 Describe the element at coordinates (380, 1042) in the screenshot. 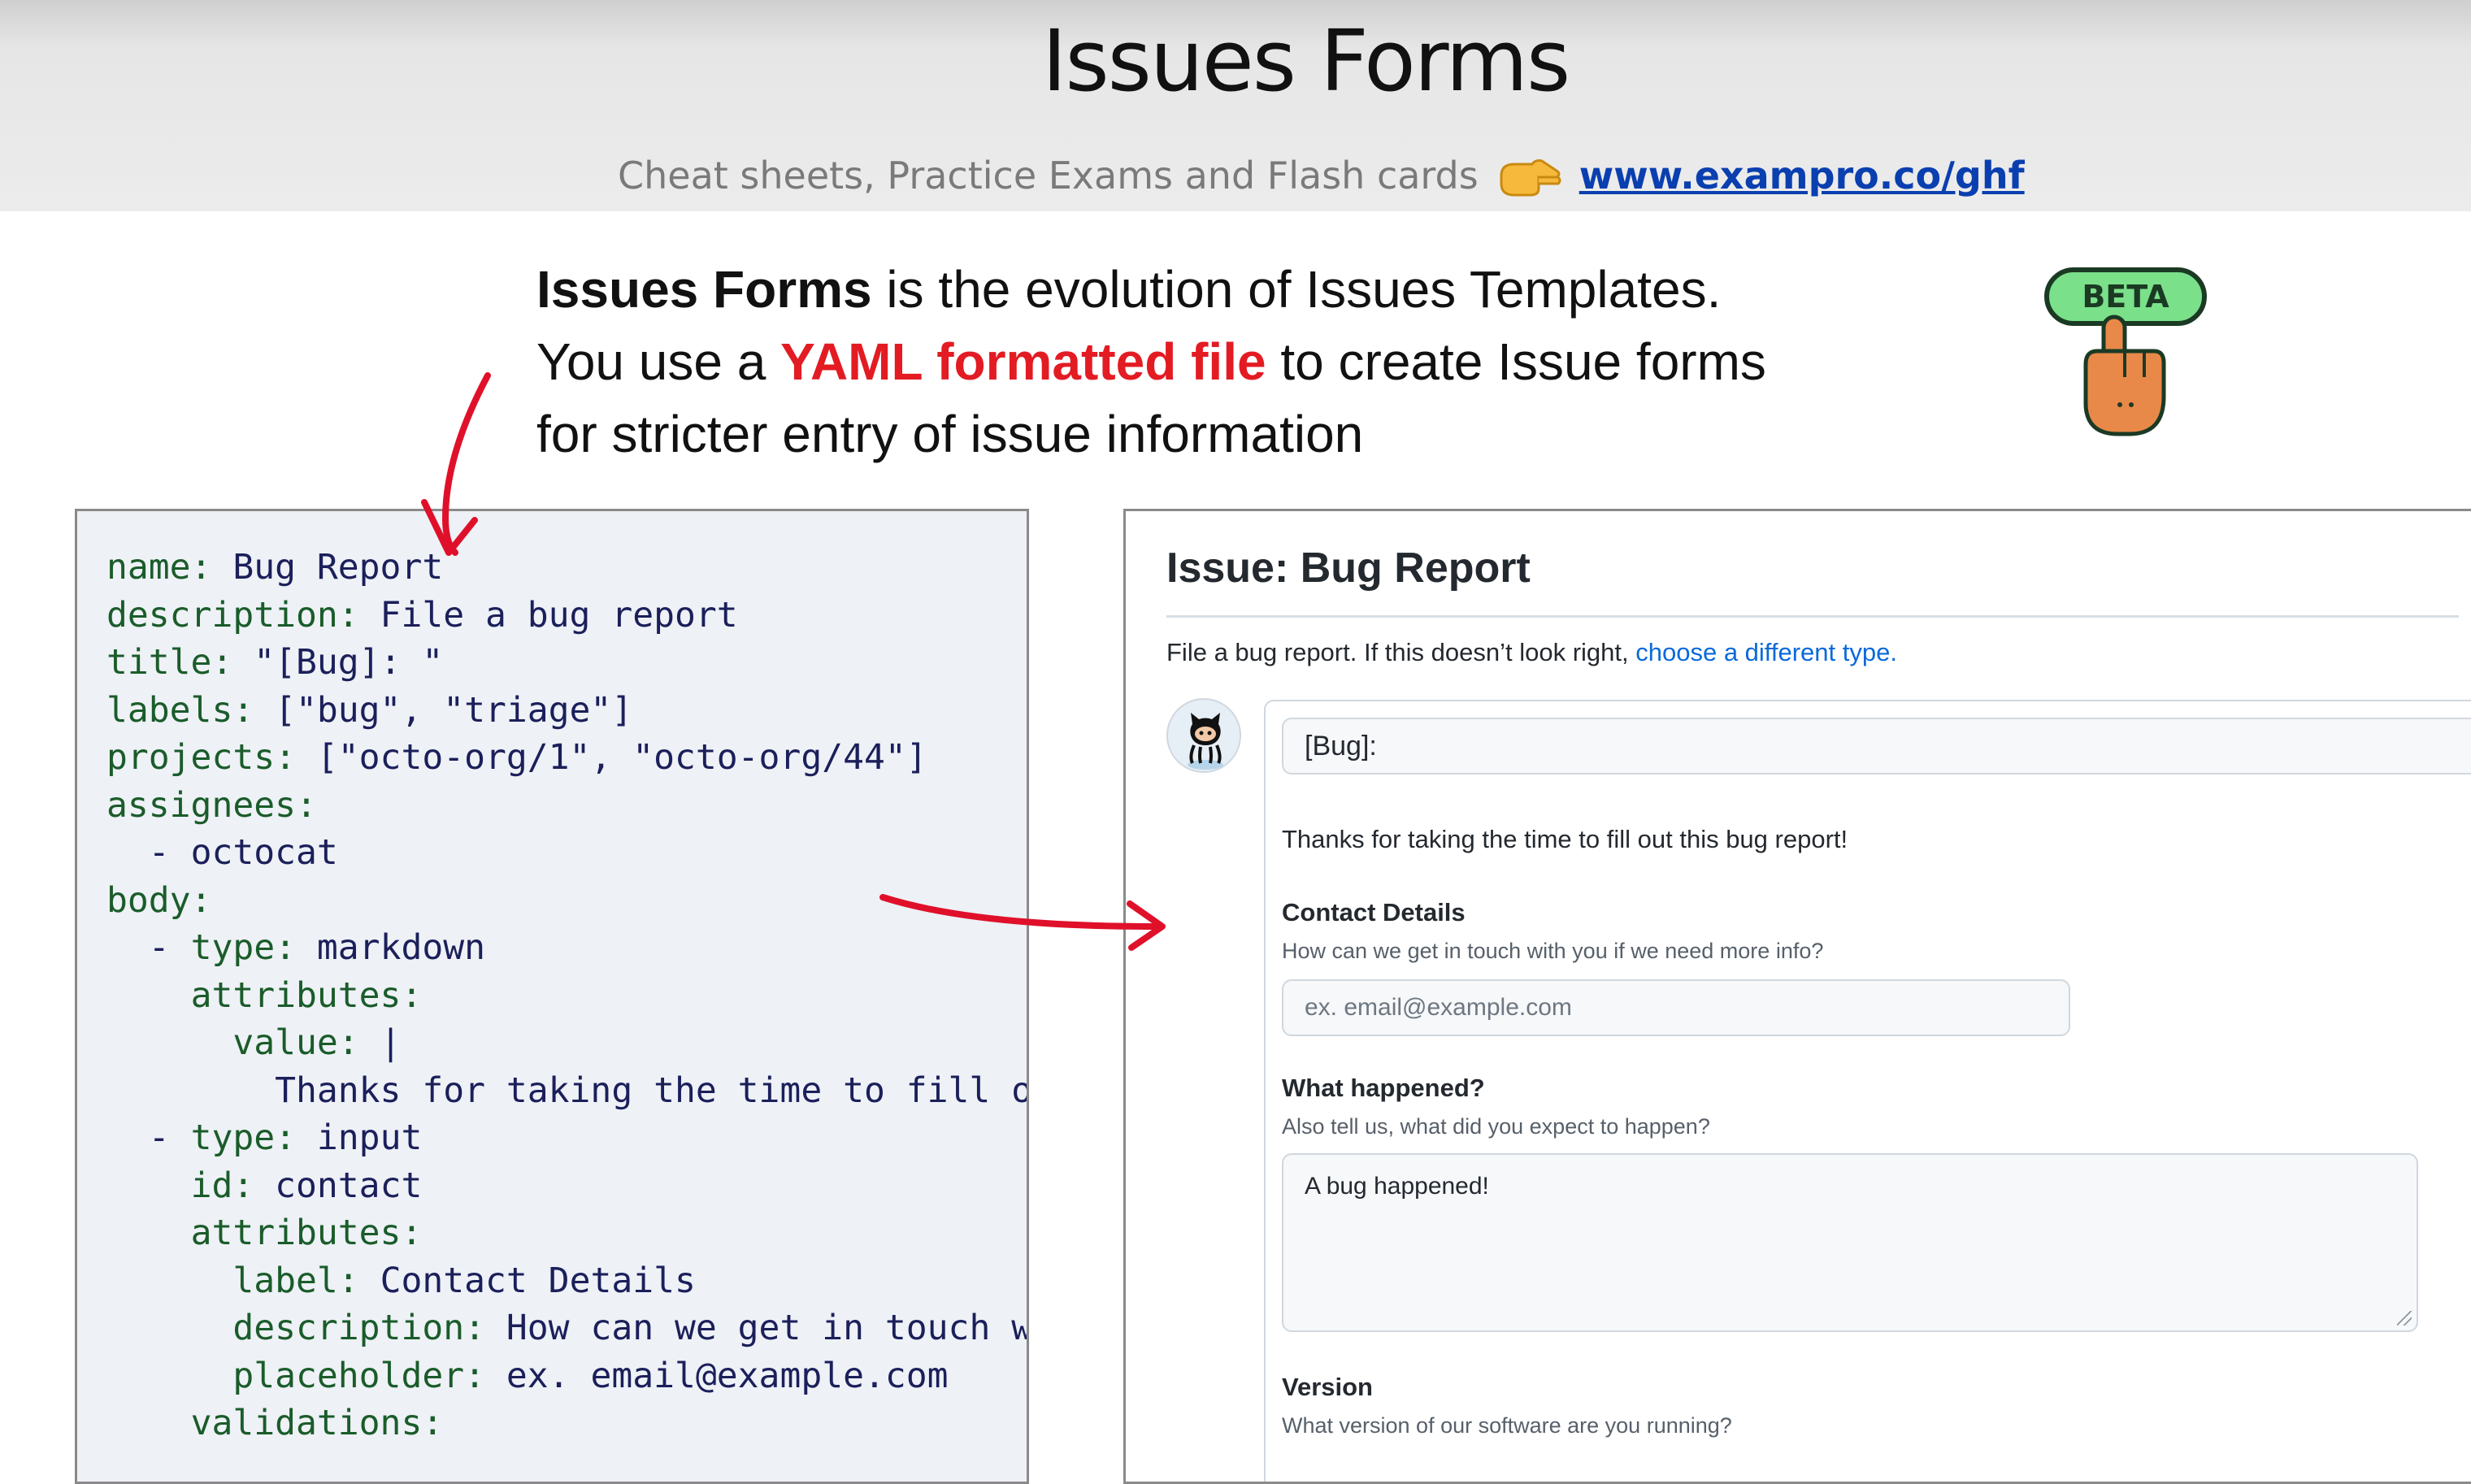

I see `code-value: |` at that location.